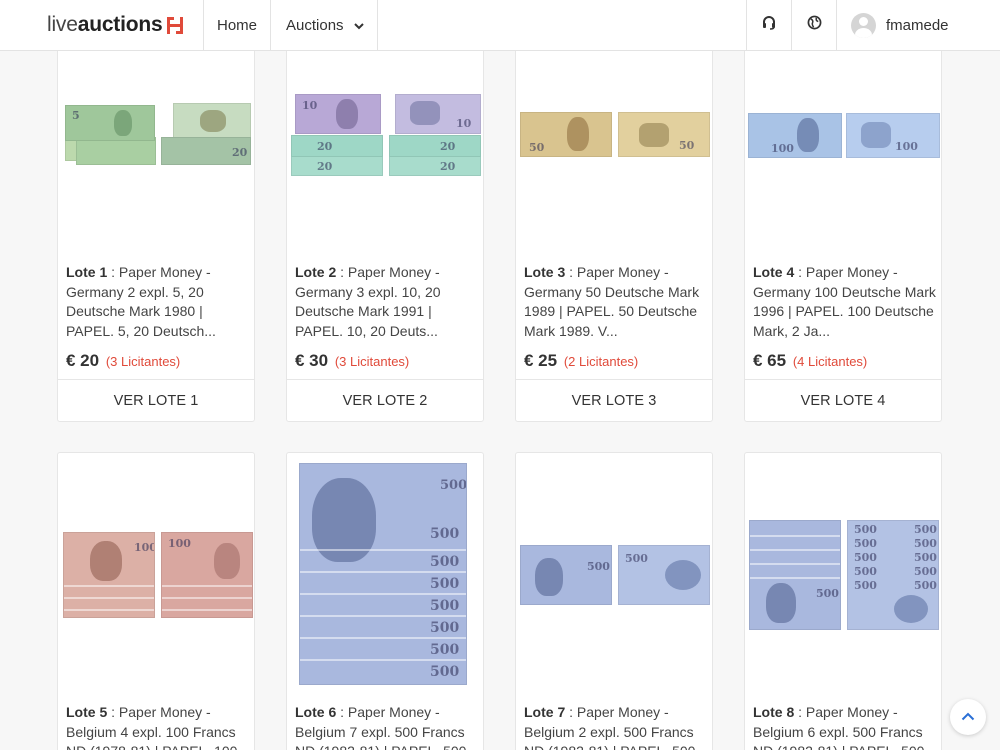 The height and width of the screenshot is (750, 1000). I want to click on lot-image-5: 100 100, so click(156, 575).